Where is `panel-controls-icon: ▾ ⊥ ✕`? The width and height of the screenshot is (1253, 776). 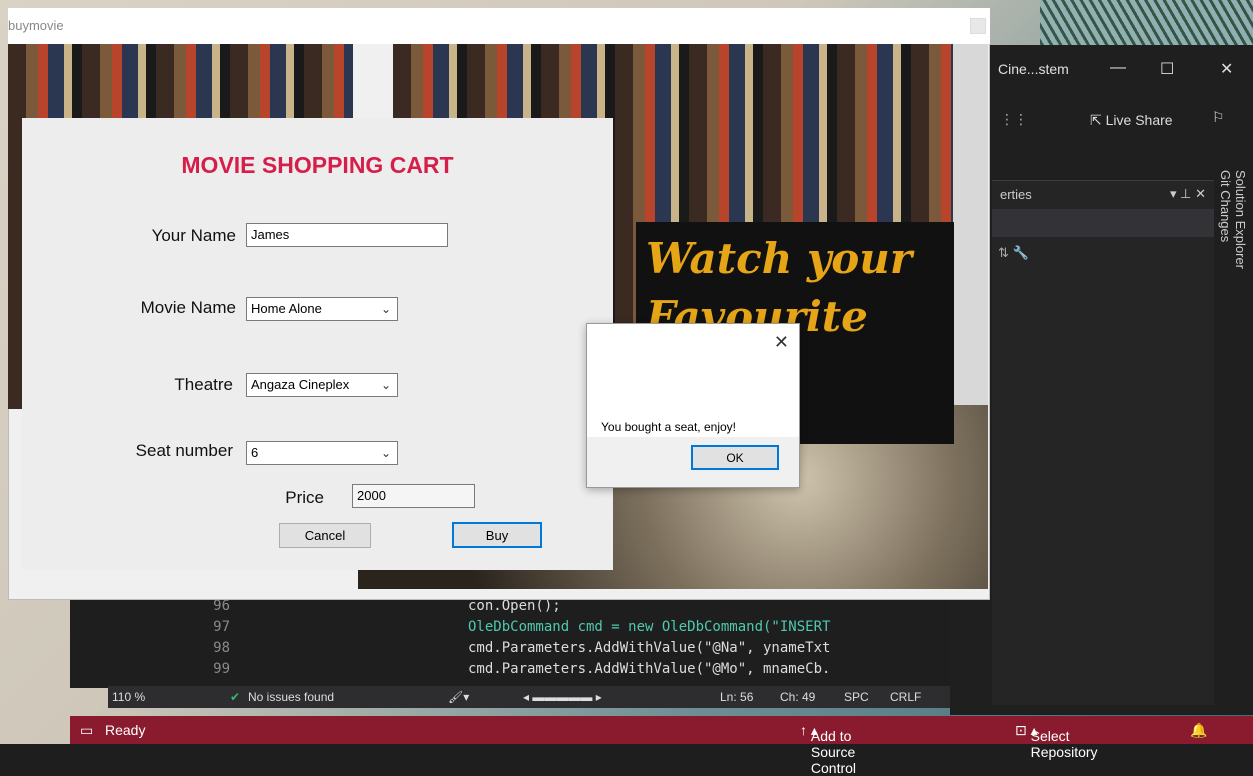
panel-controls-icon: ▾ ⊥ ✕ is located at coordinates (1188, 194).